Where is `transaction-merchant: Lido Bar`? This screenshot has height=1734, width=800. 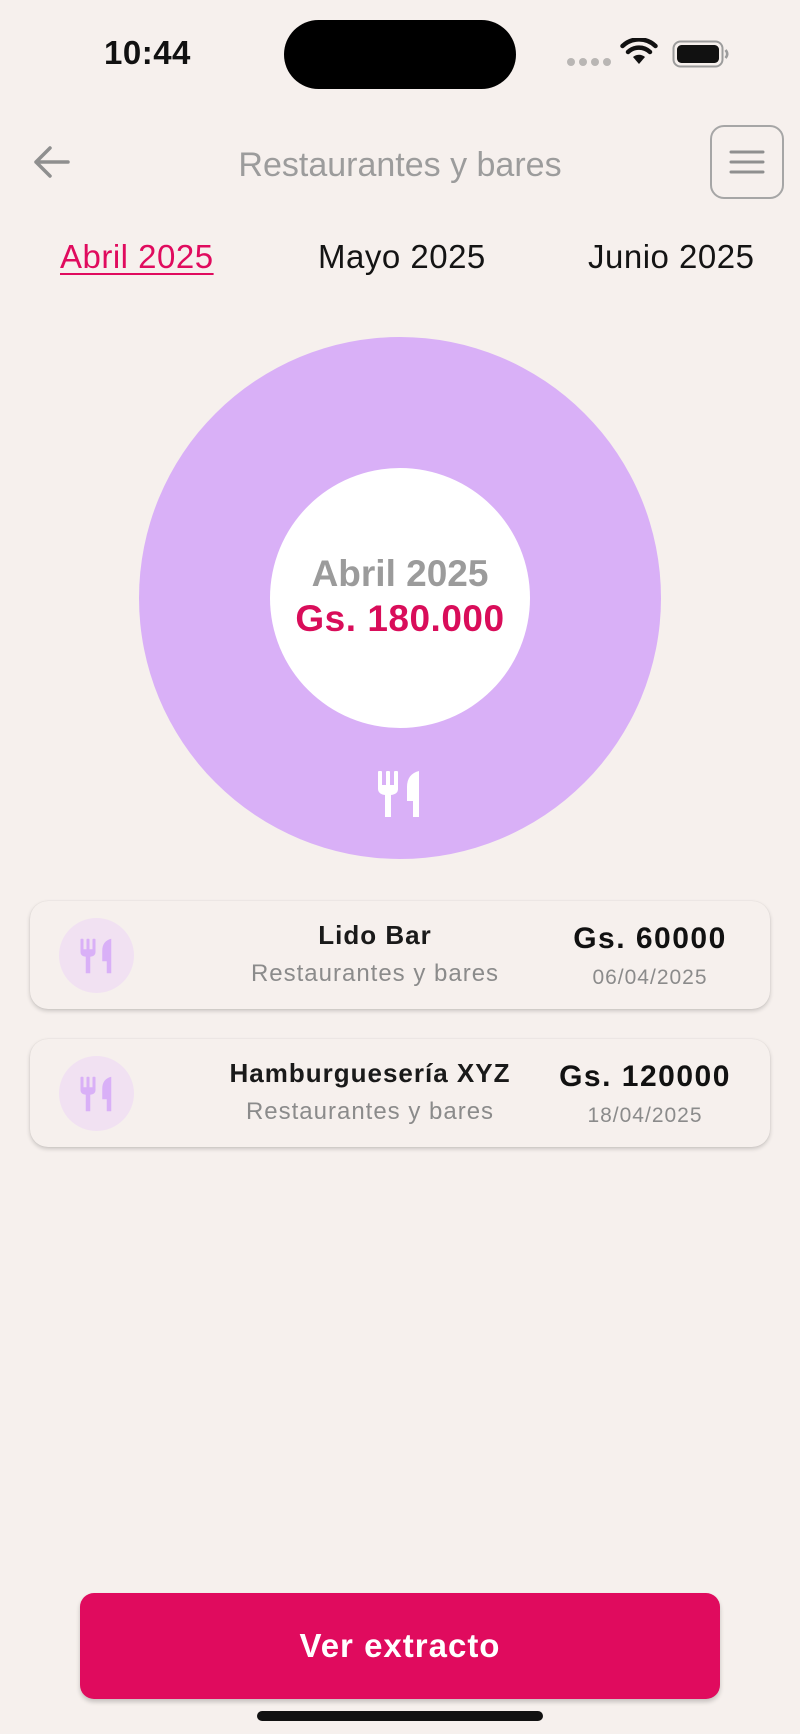
transaction-merchant: Lido Bar is located at coordinates (375, 935).